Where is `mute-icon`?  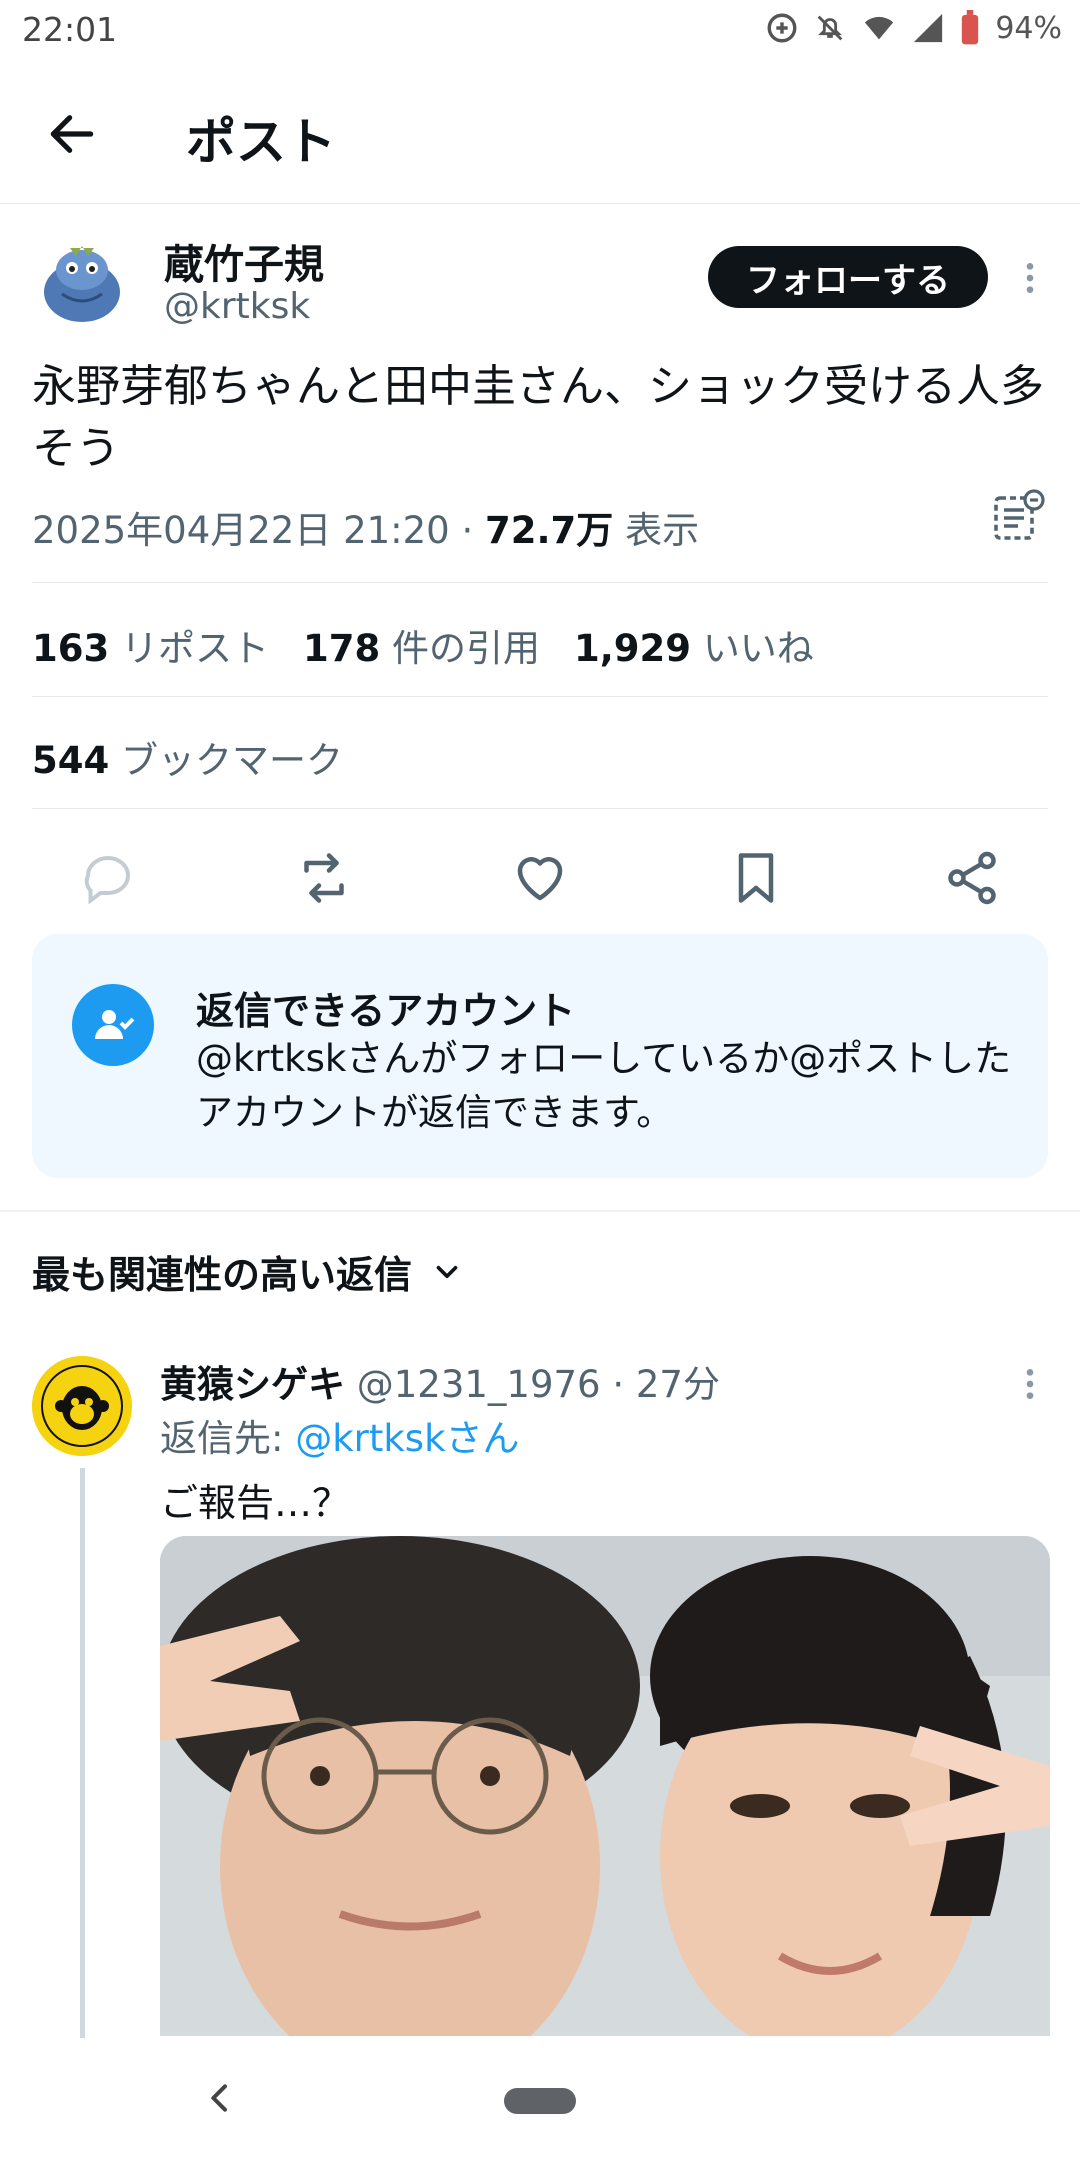
mute-icon is located at coordinates (830, 28).